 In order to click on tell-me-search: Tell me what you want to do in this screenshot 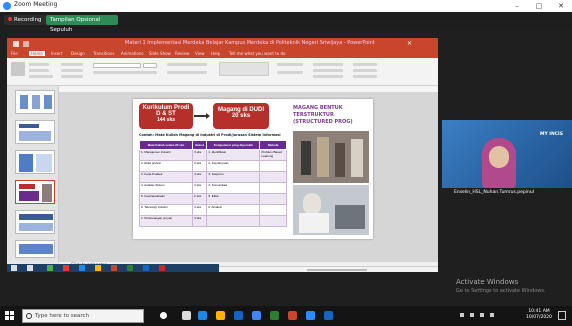, I will do `click(257, 53)`.